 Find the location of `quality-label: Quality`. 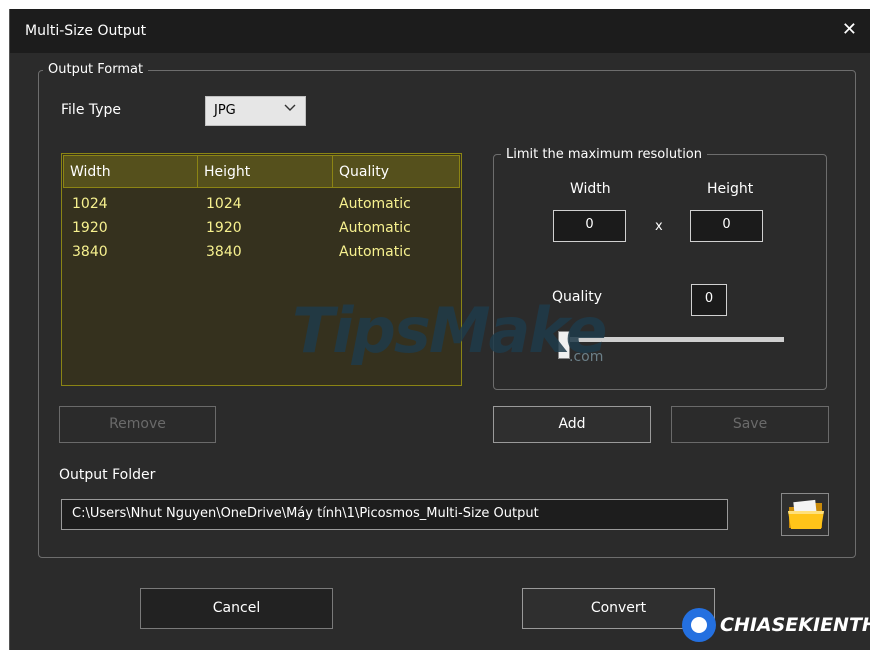

quality-label: Quality is located at coordinates (577, 297).